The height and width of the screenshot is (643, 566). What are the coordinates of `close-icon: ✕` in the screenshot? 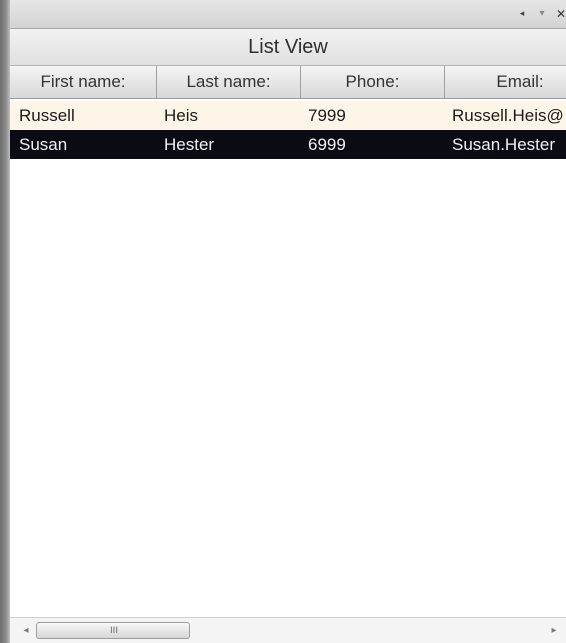 It's located at (560, 14).